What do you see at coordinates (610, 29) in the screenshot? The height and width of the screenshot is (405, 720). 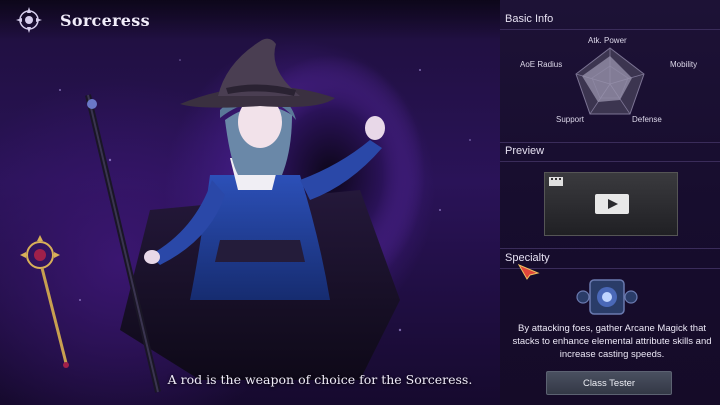 I see `basic-info-divider` at bounding box center [610, 29].